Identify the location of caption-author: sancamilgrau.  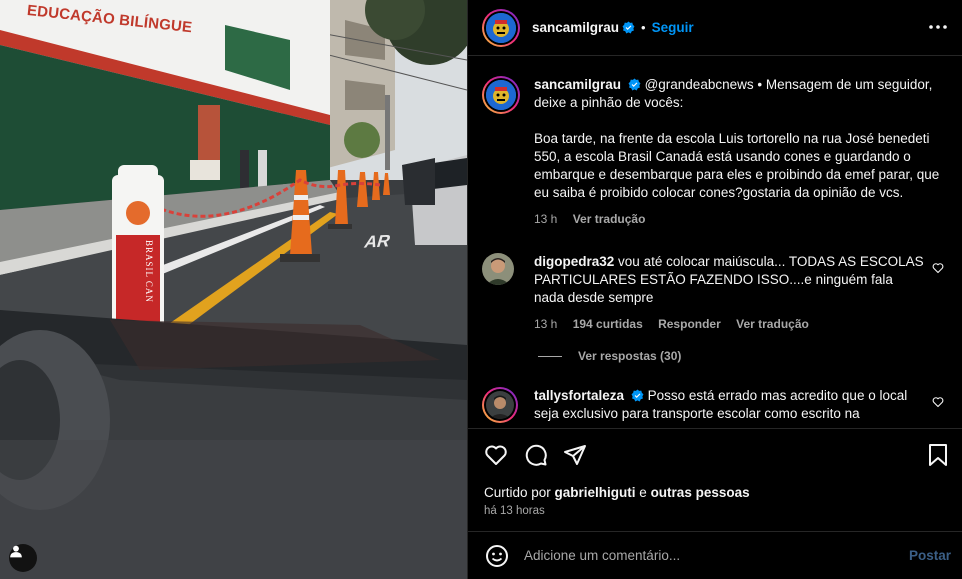
(577, 84).